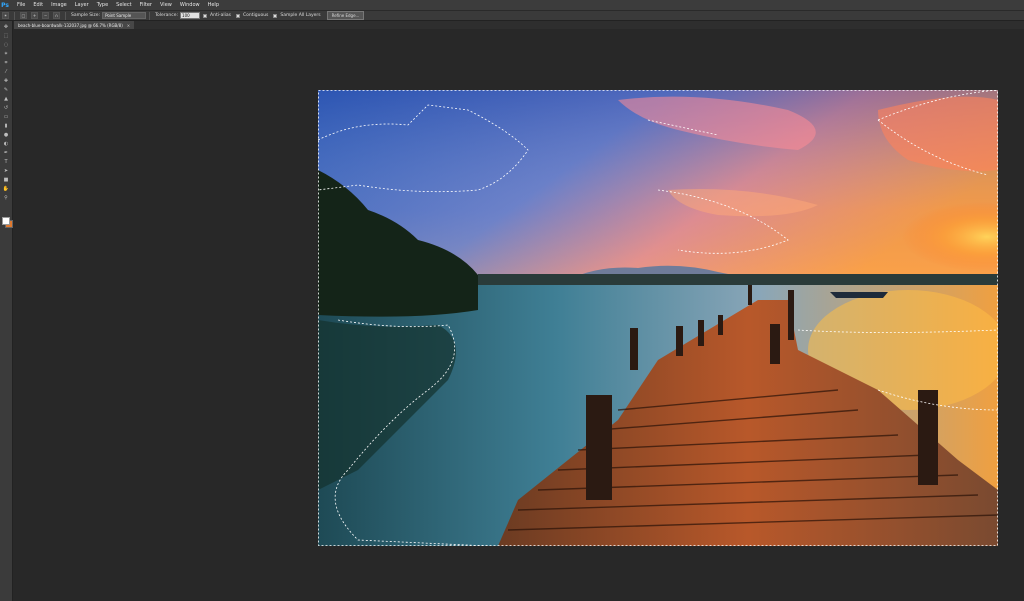 This screenshot has height=601, width=1024. I want to click on sample-size-select: Point Sample, so click(124, 15).